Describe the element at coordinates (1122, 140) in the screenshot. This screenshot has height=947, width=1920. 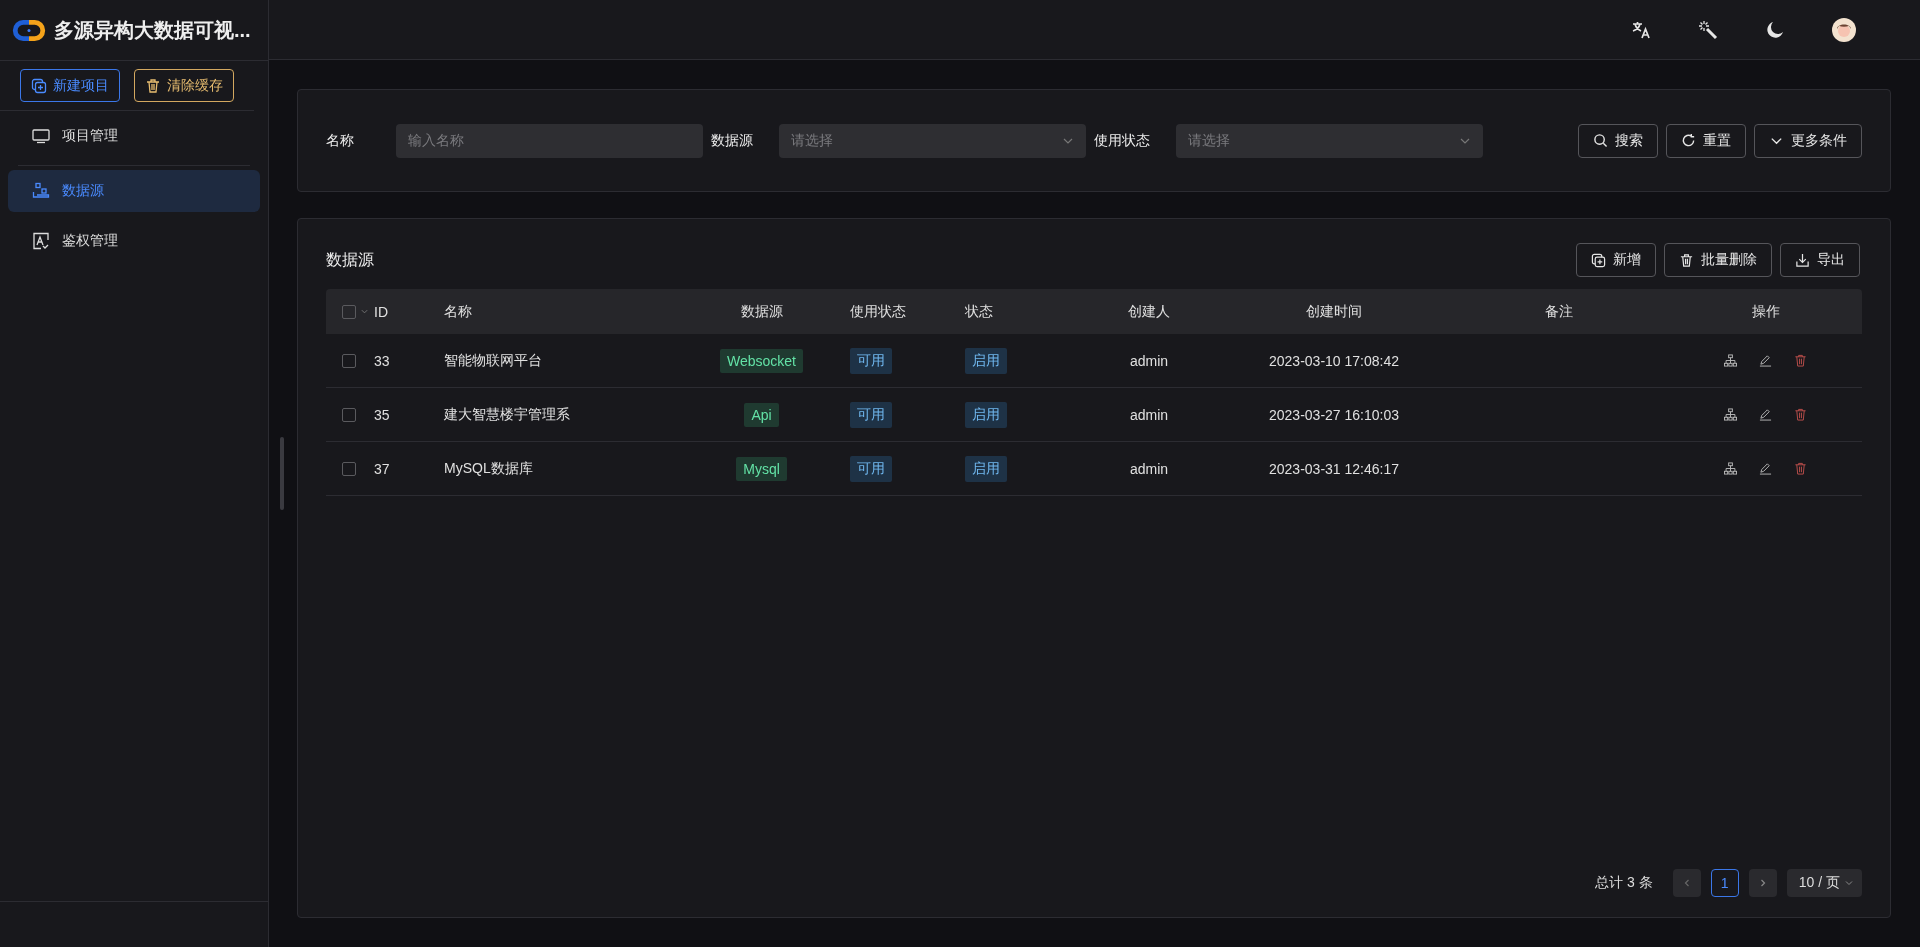
I see `field-label: 使用状态` at that location.